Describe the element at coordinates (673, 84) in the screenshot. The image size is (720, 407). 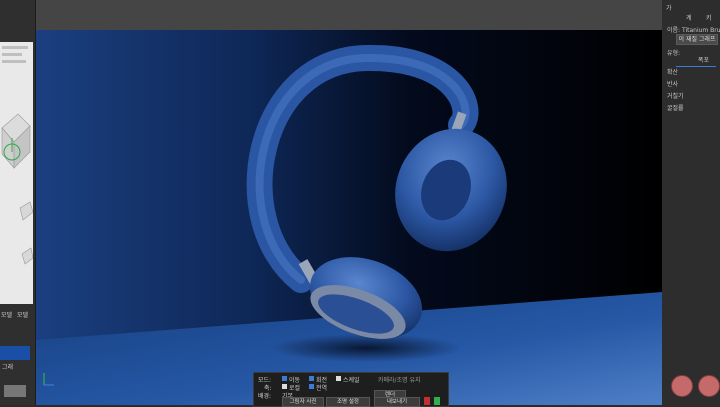
I see `reflect-label: 반사` at that location.